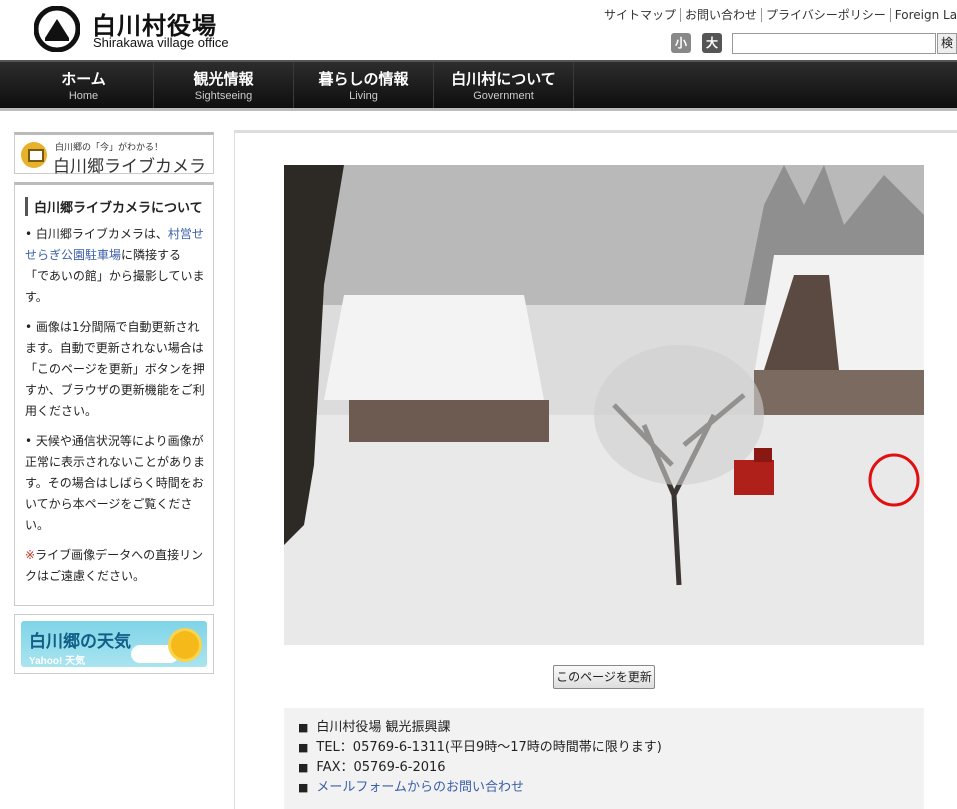  What do you see at coordinates (363, 79) in the screenshot?
I see `nav-living-label: 暮らしの情報` at bounding box center [363, 79].